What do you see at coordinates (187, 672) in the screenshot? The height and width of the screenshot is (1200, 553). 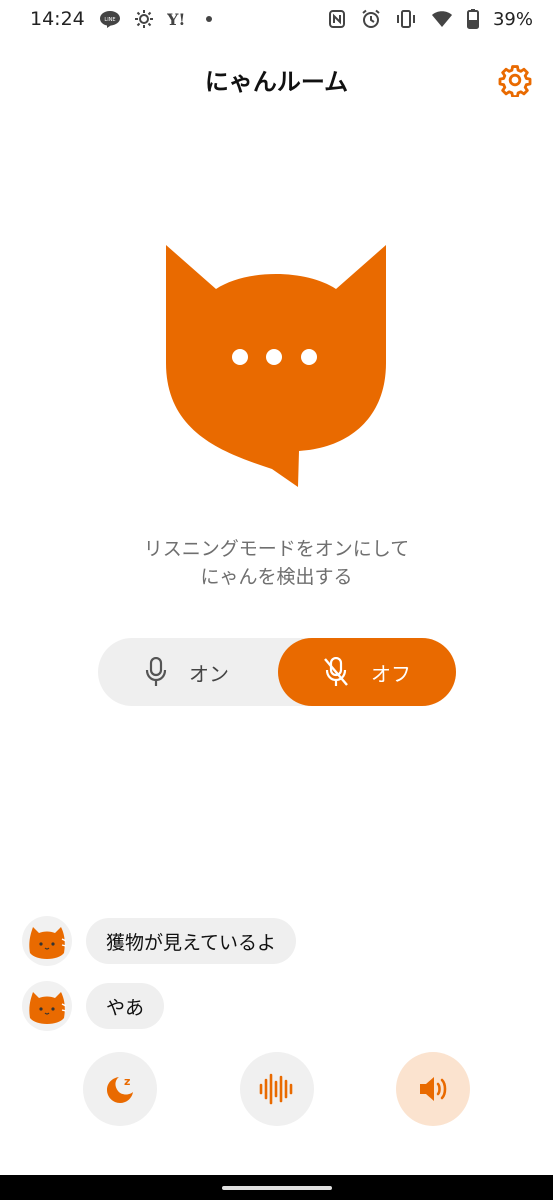 I see `listening-on-button: オン` at bounding box center [187, 672].